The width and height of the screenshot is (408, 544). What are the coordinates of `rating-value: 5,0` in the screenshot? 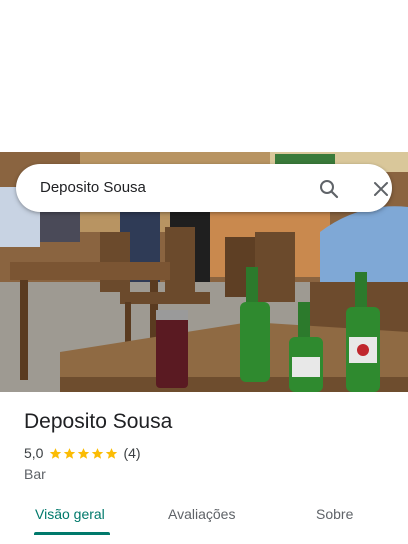 It's located at (34, 453).